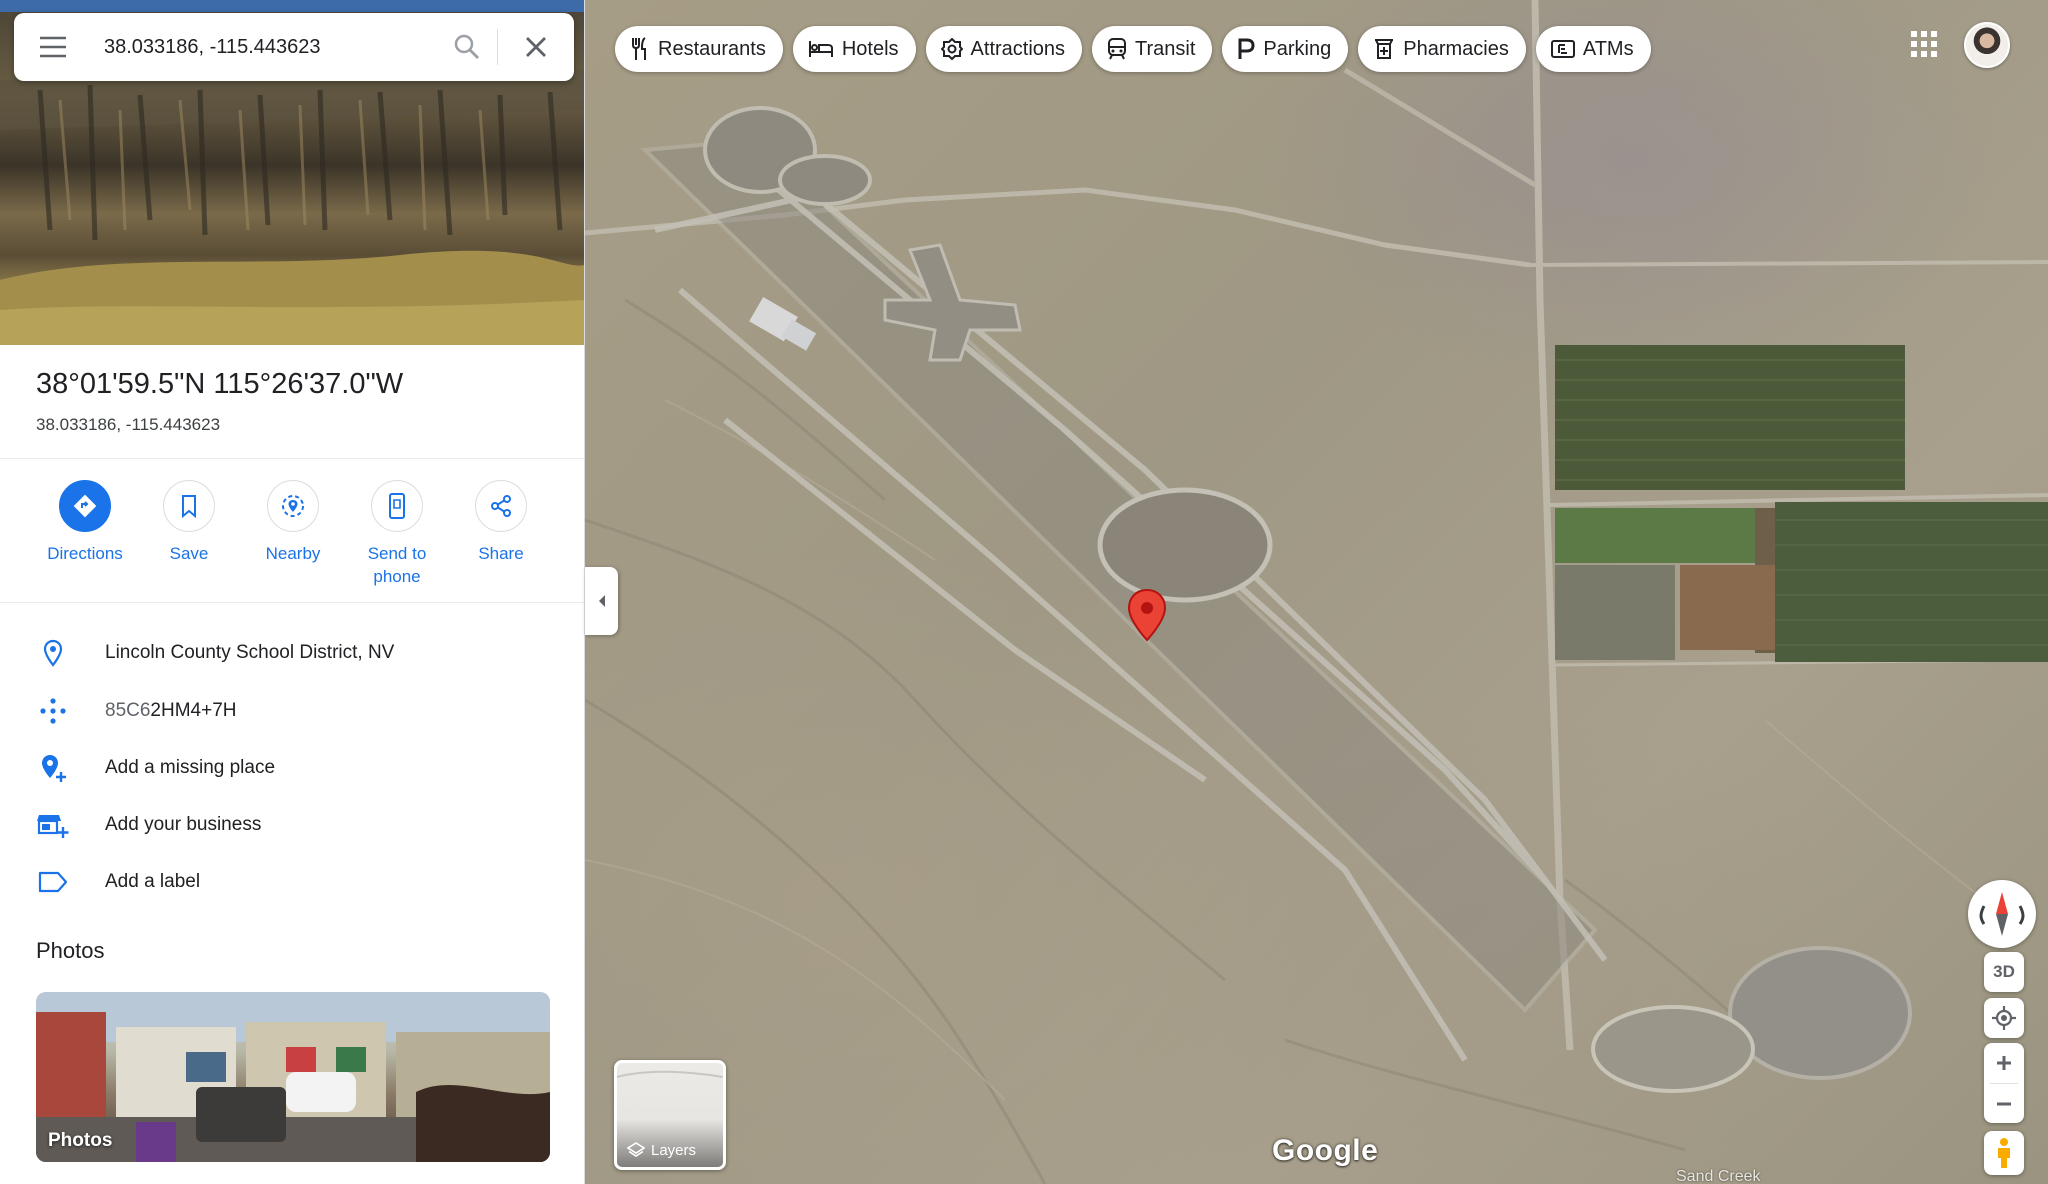  Describe the element at coordinates (52, 825) in the screenshot. I see `add-business-icon` at that location.